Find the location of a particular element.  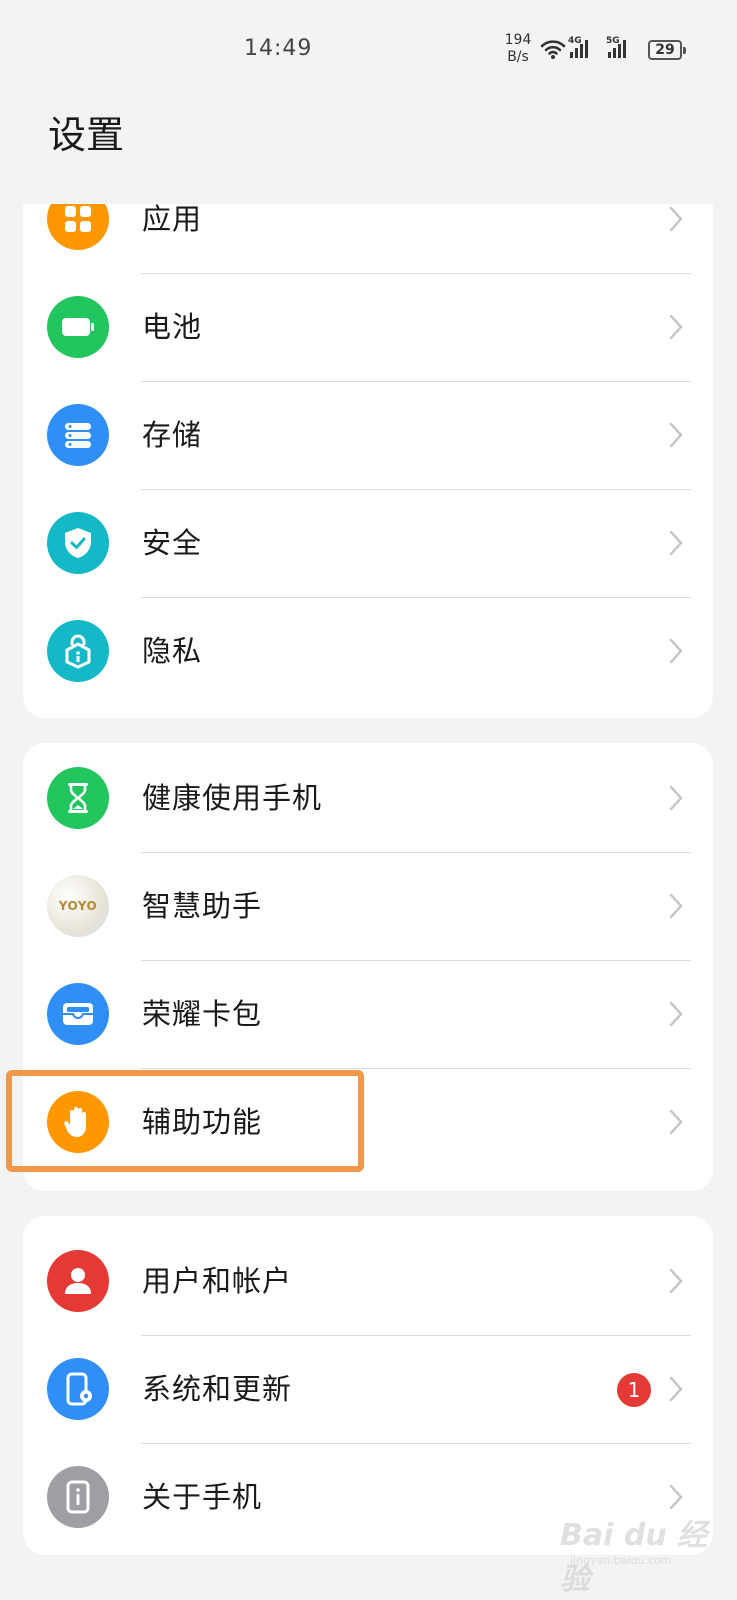

settings-item-label: 荣耀卡包 is located at coordinates (202, 1014).